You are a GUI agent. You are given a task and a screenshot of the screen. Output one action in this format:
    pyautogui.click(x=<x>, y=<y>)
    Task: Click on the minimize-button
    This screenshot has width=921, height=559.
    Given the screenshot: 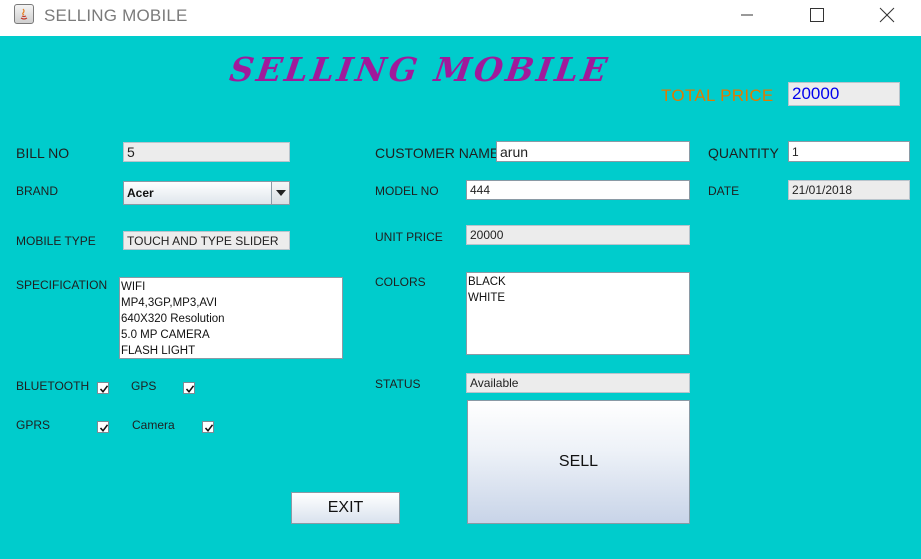 What is the action you would take?
    pyautogui.click(x=747, y=15)
    